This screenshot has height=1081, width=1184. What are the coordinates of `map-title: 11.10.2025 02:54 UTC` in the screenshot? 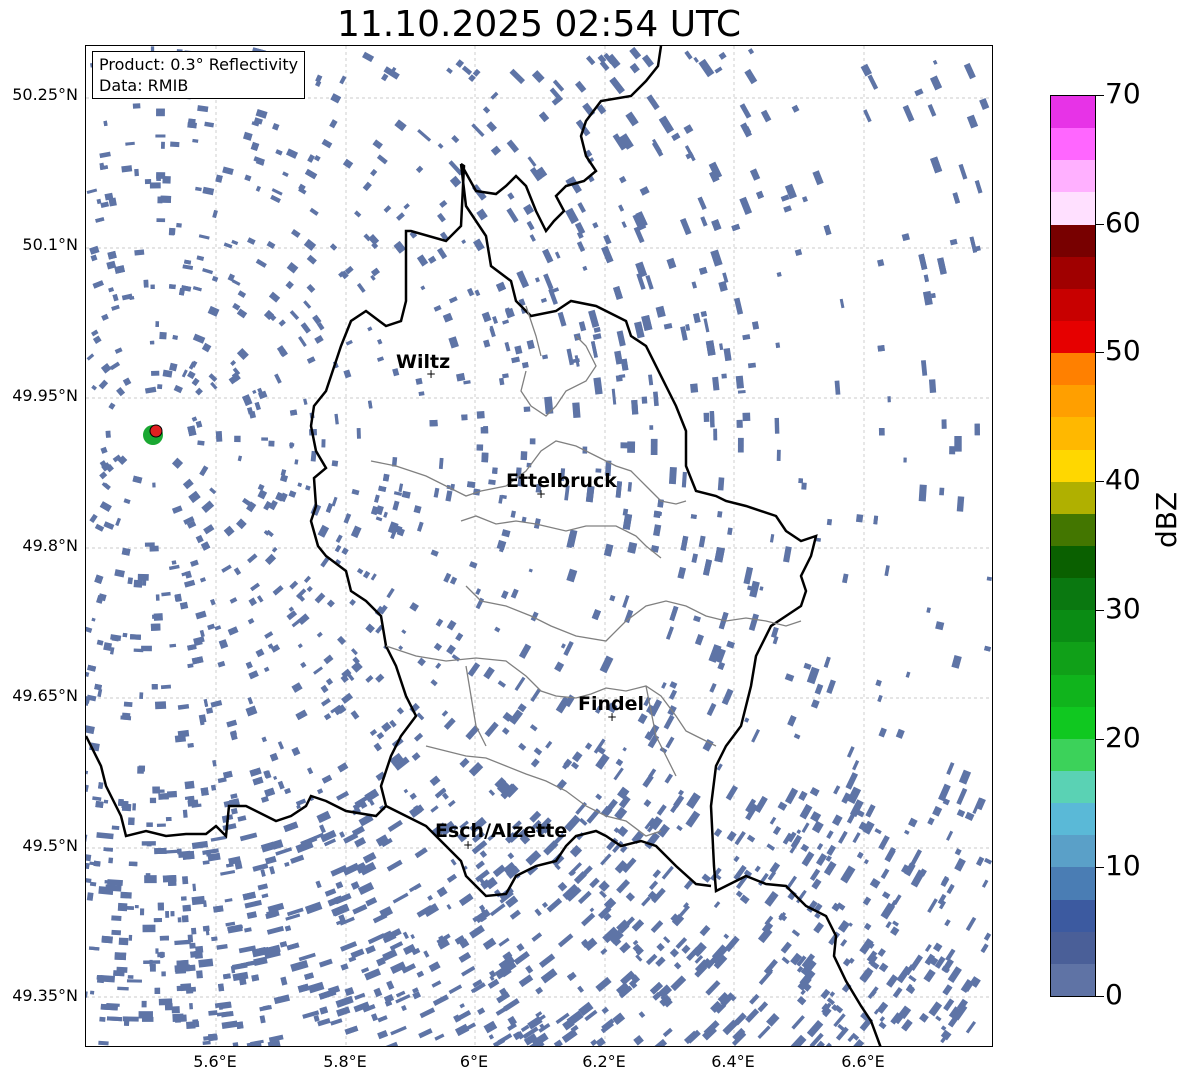 It's located at (539, 24).